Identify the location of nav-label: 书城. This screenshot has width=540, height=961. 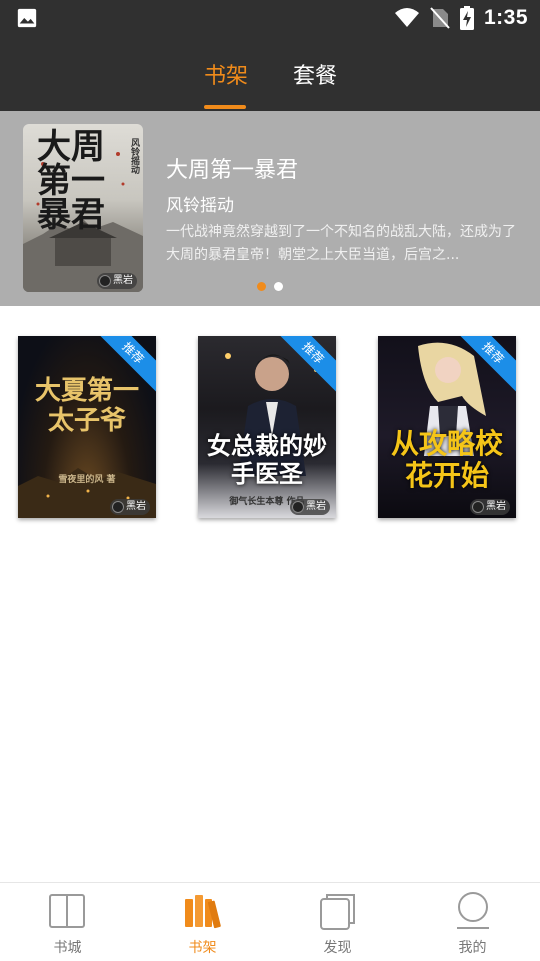
(67, 948).